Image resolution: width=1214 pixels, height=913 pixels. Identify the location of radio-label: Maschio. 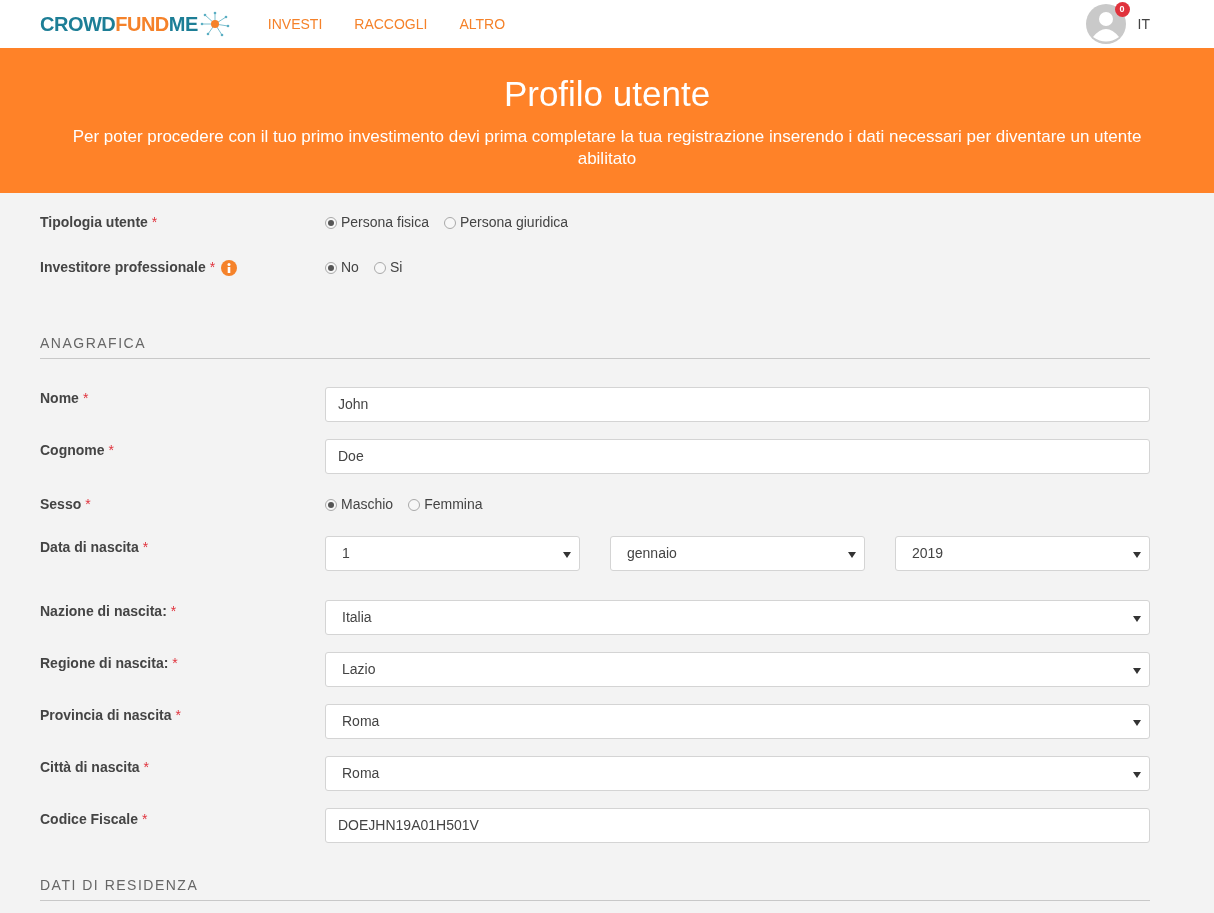
(367, 504).